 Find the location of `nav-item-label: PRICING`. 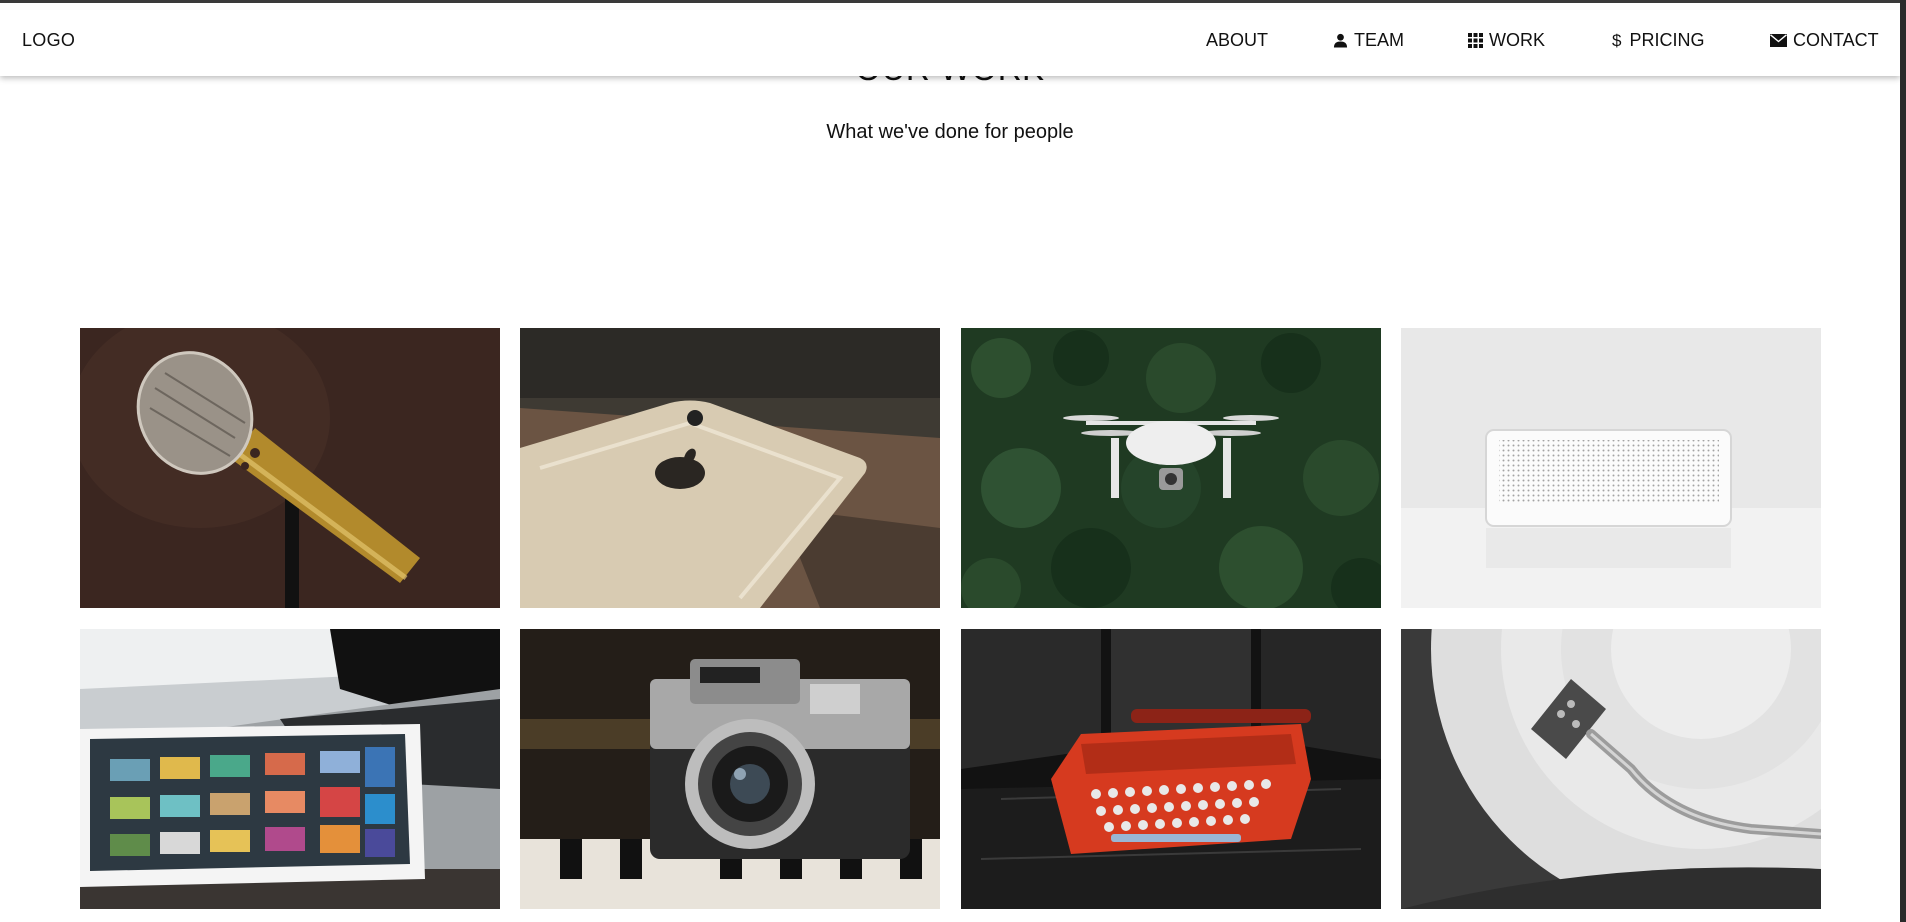

nav-item-label: PRICING is located at coordinates (1667, 40).